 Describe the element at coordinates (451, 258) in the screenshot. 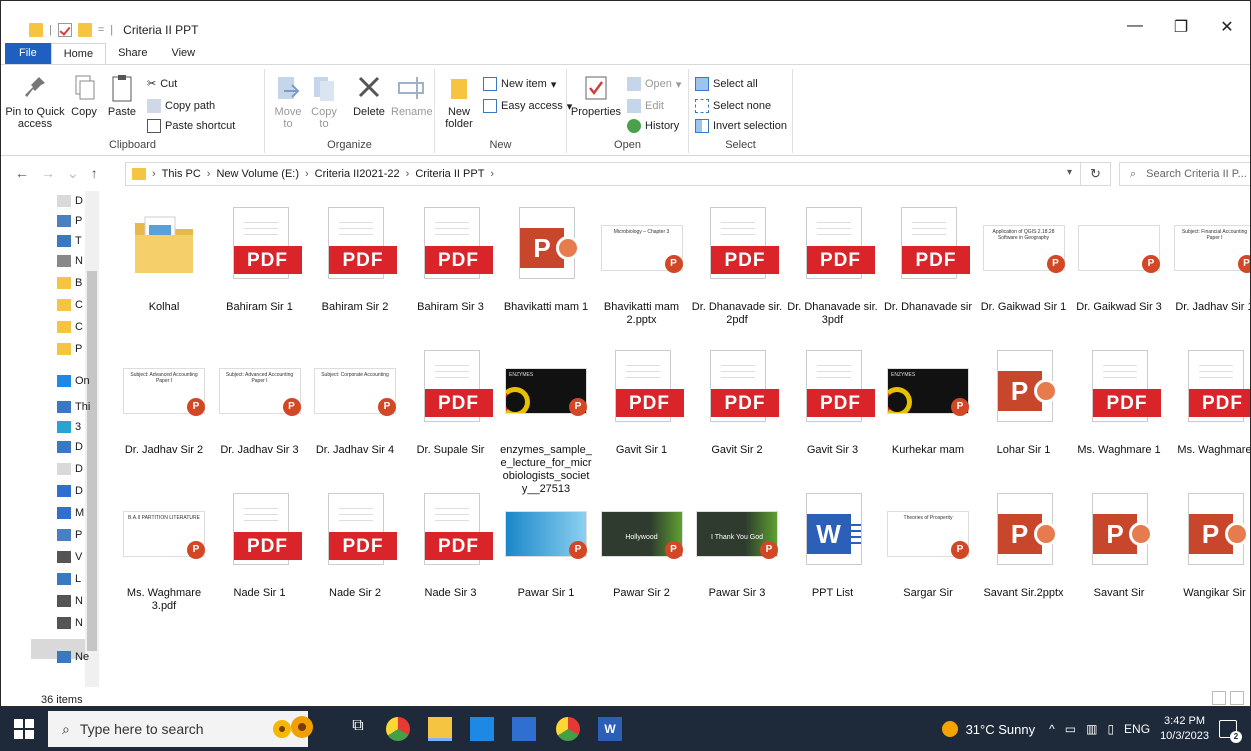

I see `file-item: PDF Bahiram Sir 3` at that location.